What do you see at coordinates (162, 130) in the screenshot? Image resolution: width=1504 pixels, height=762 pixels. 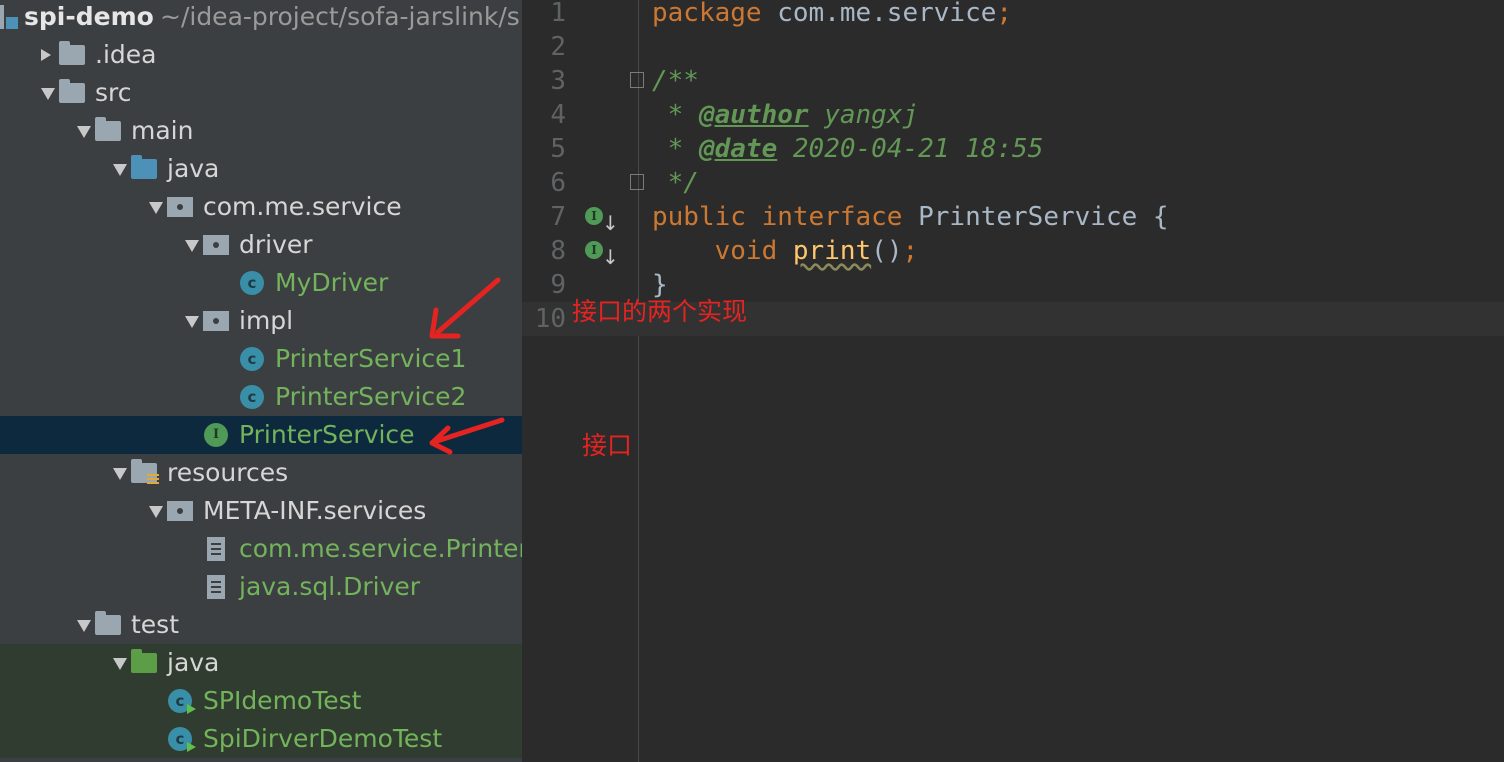 I see `tree-item-label: main` at bounding box center [162, 130].